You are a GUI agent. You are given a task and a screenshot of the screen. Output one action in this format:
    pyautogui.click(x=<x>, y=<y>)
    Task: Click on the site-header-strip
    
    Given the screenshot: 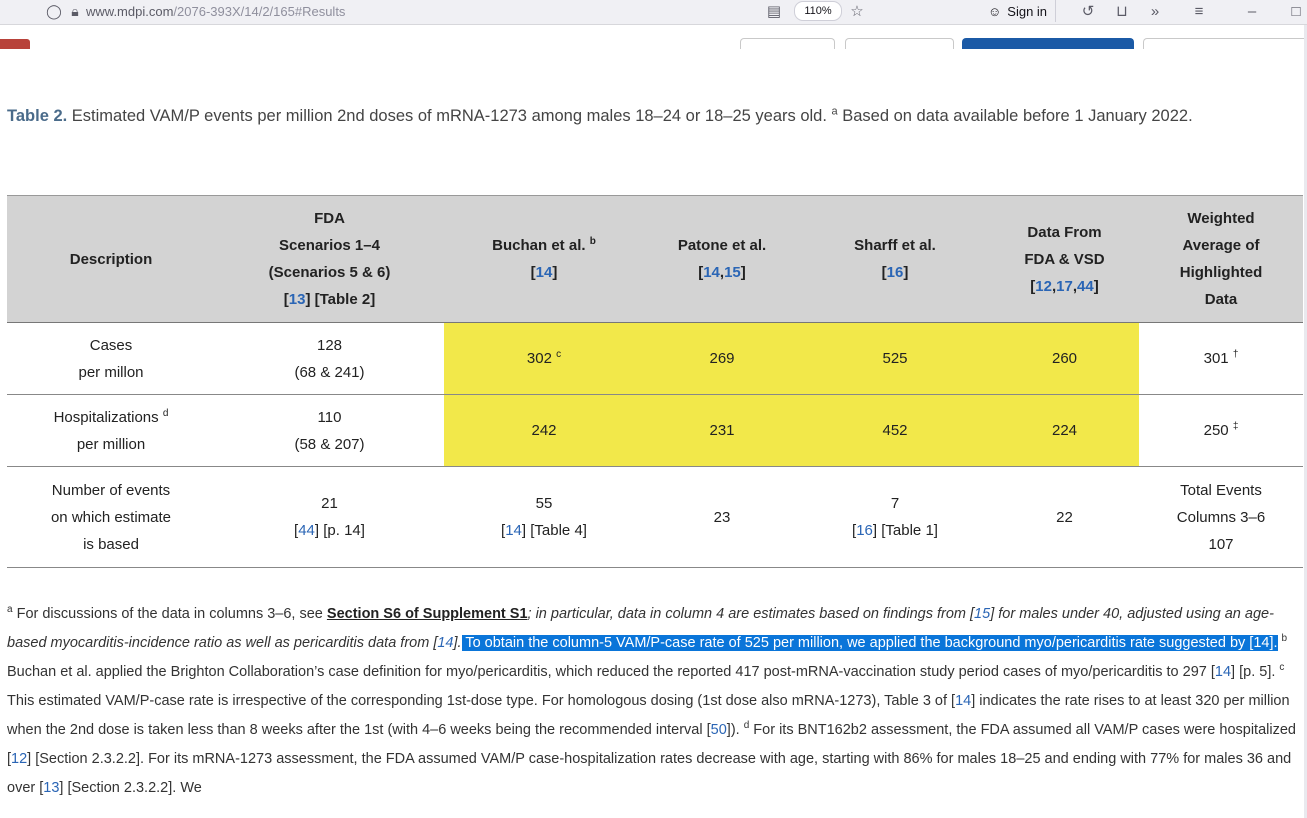 What is the action you would take?
    pyautogui.click(x=653, y=37)
    